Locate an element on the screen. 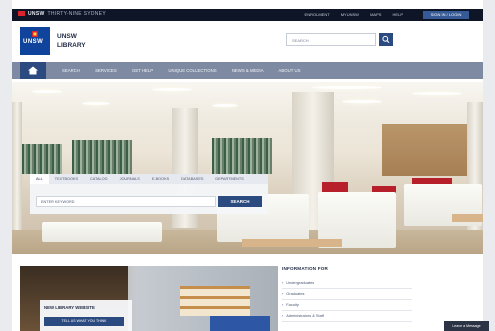  top-link: MYUNSW is located at coordinates (350, 14).